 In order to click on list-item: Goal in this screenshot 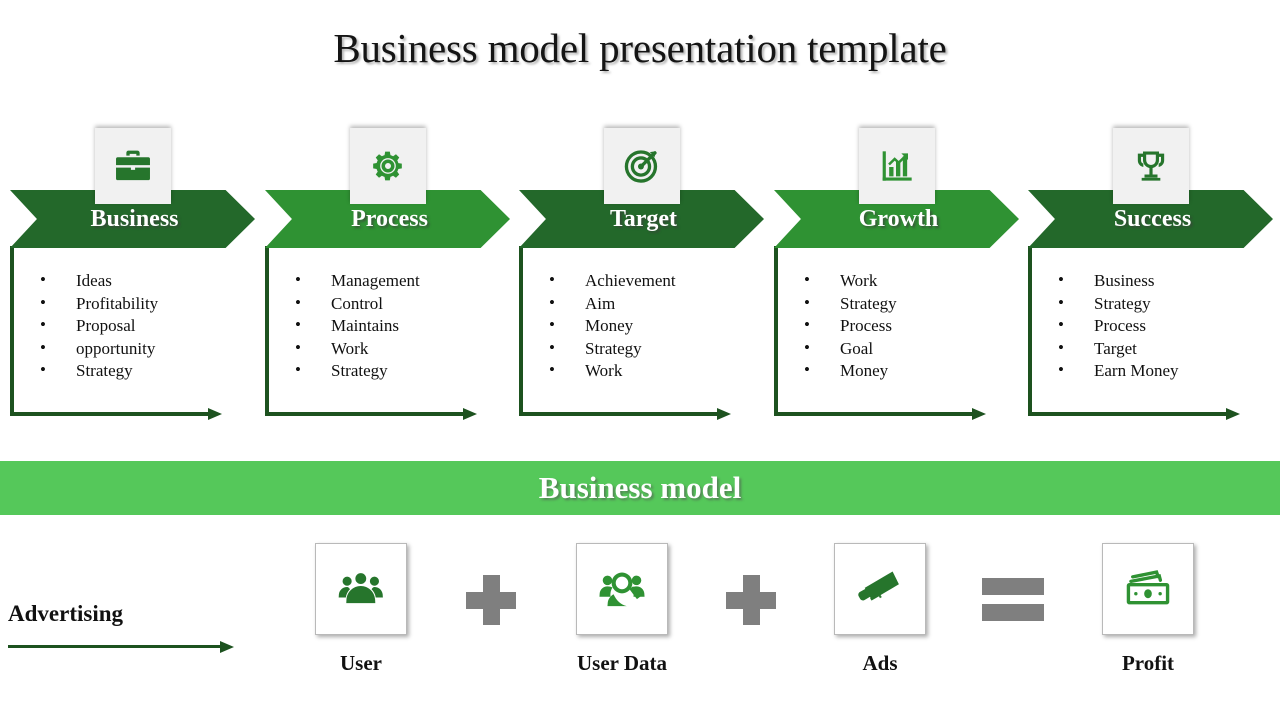, I will do `click(846, 349)`.